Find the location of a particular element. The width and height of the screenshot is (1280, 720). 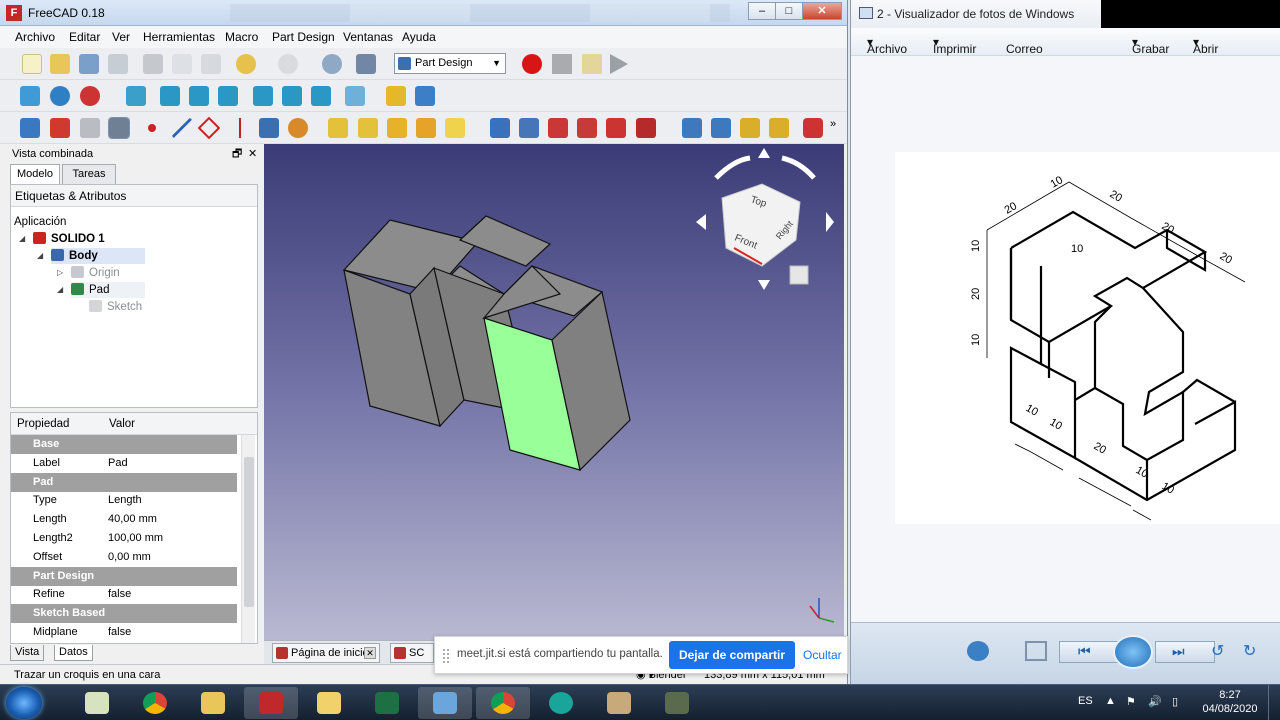

mirrored-icon is located at coordinates (692, 128).